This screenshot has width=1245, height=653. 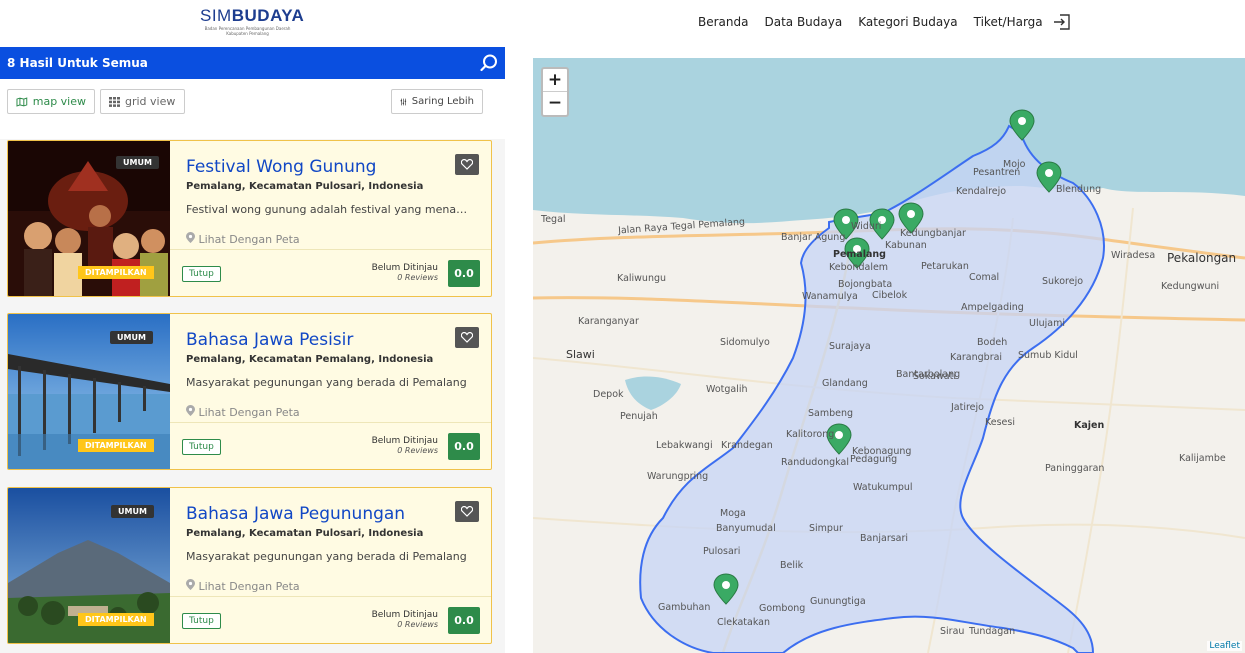 What do you see at coordinates (945, 266) in the screenshot?
I see `map-label: Petarukan` at bounding box center [945, 266].